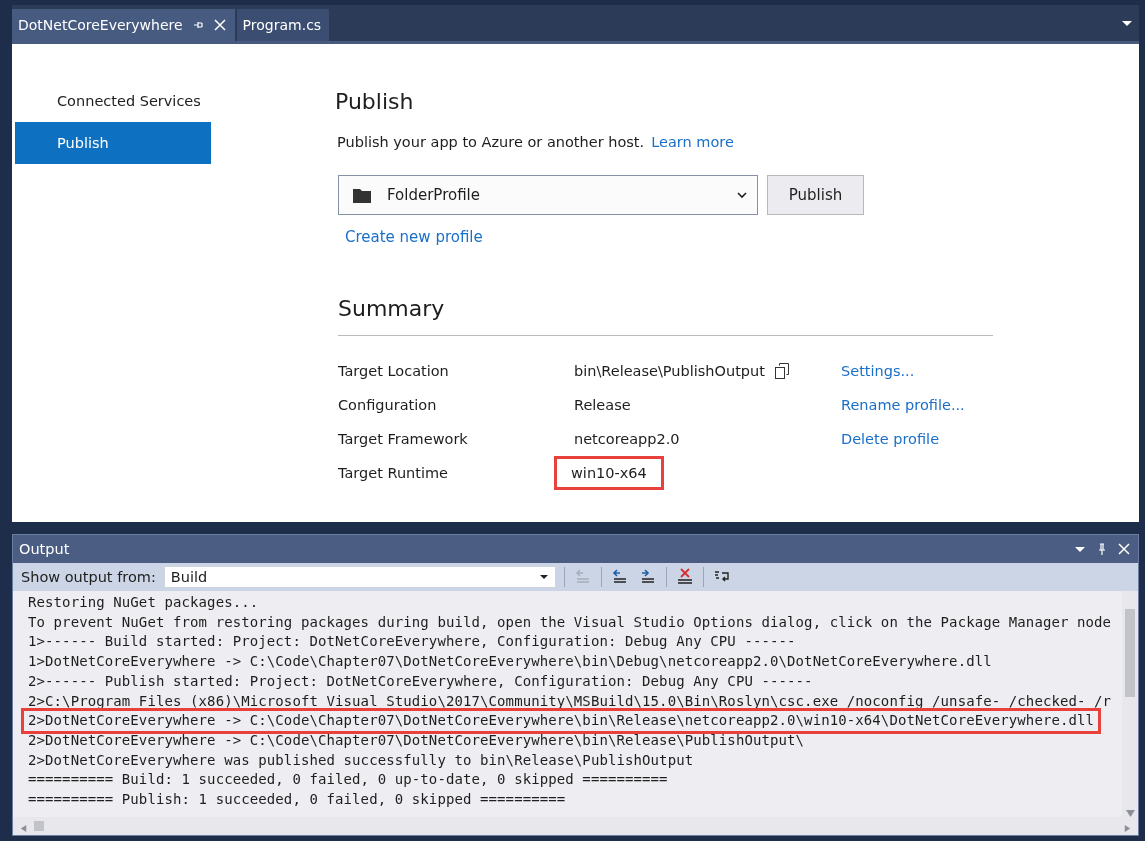 This screenshot has width=1145, height=841. Describe the element at coordinates (491, 142) in the screenshot. I see `description-text: Publish your app to Azure or another host.` at that location.